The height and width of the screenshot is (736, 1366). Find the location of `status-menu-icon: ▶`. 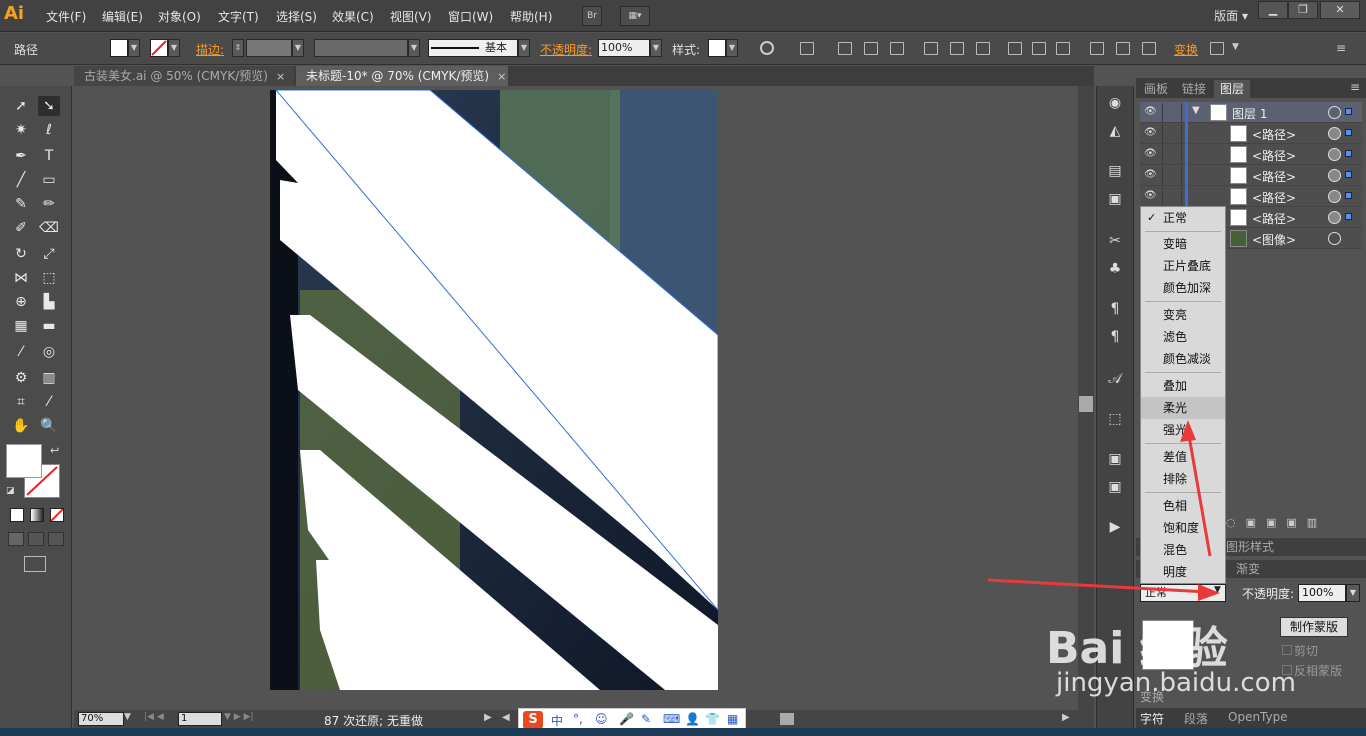

status-menu-icon: ▶ is located at coordinates (488, 717).